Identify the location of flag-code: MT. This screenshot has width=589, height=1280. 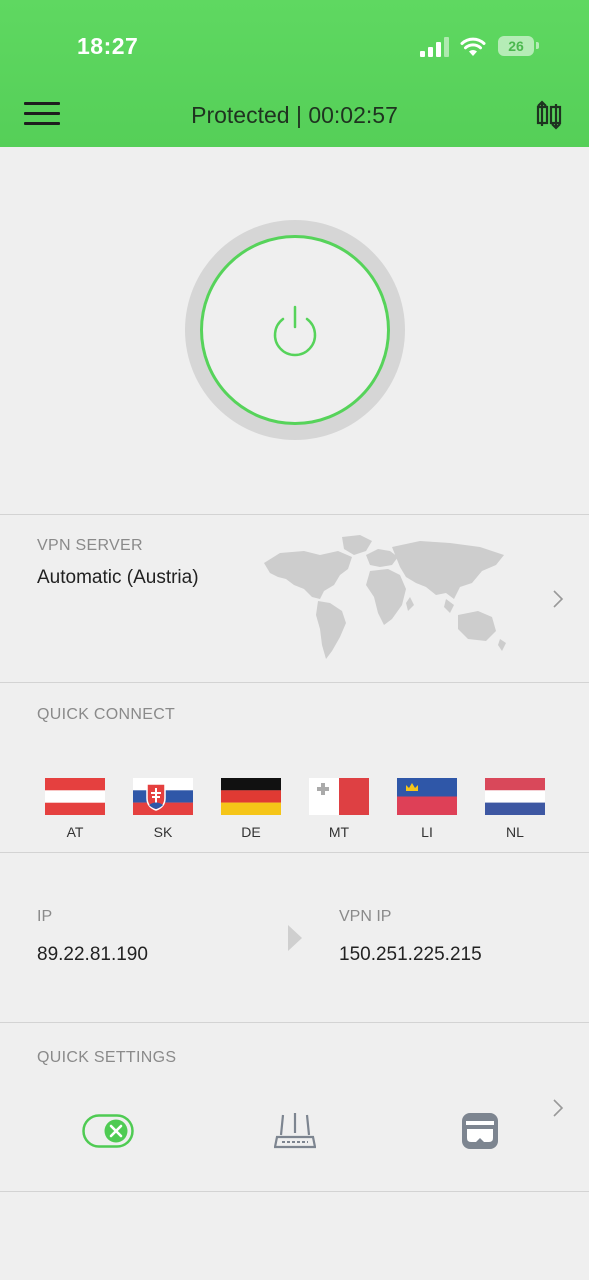
(339, 832).